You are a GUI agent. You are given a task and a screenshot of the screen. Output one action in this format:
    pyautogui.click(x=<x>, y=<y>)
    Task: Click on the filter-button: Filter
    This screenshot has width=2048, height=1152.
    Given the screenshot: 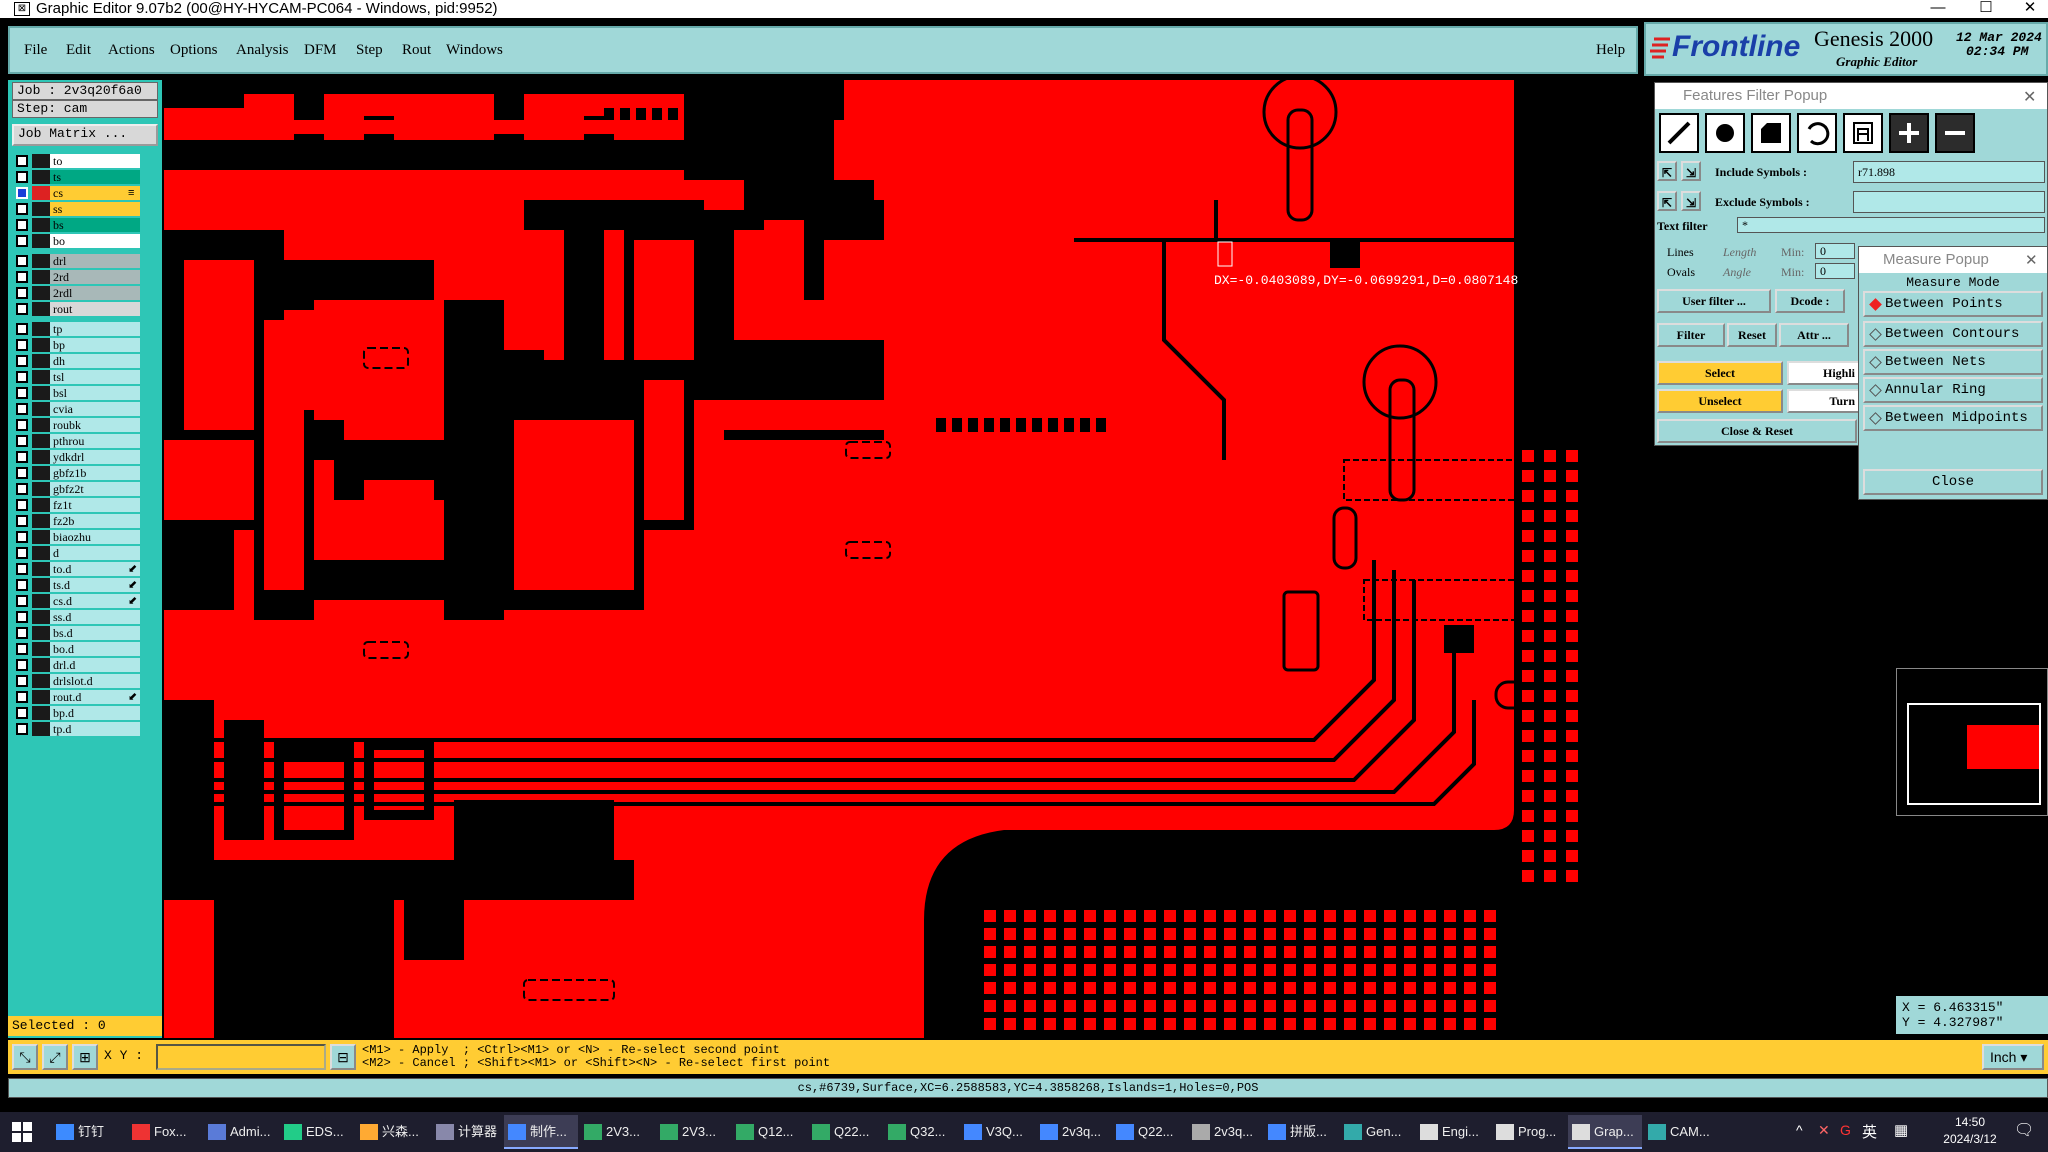 What is the action you would take?
    pyautogui.click(x=1691, y=335)
    